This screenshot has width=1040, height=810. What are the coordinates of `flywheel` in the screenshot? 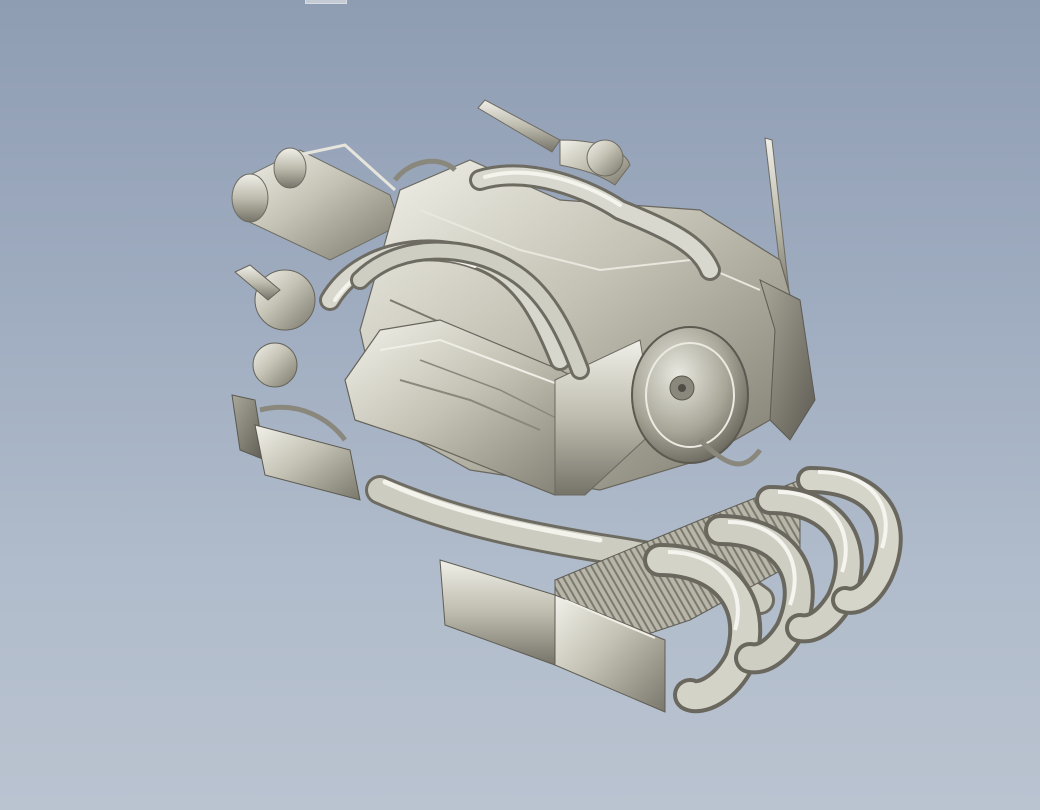 It's located at (690, 395).